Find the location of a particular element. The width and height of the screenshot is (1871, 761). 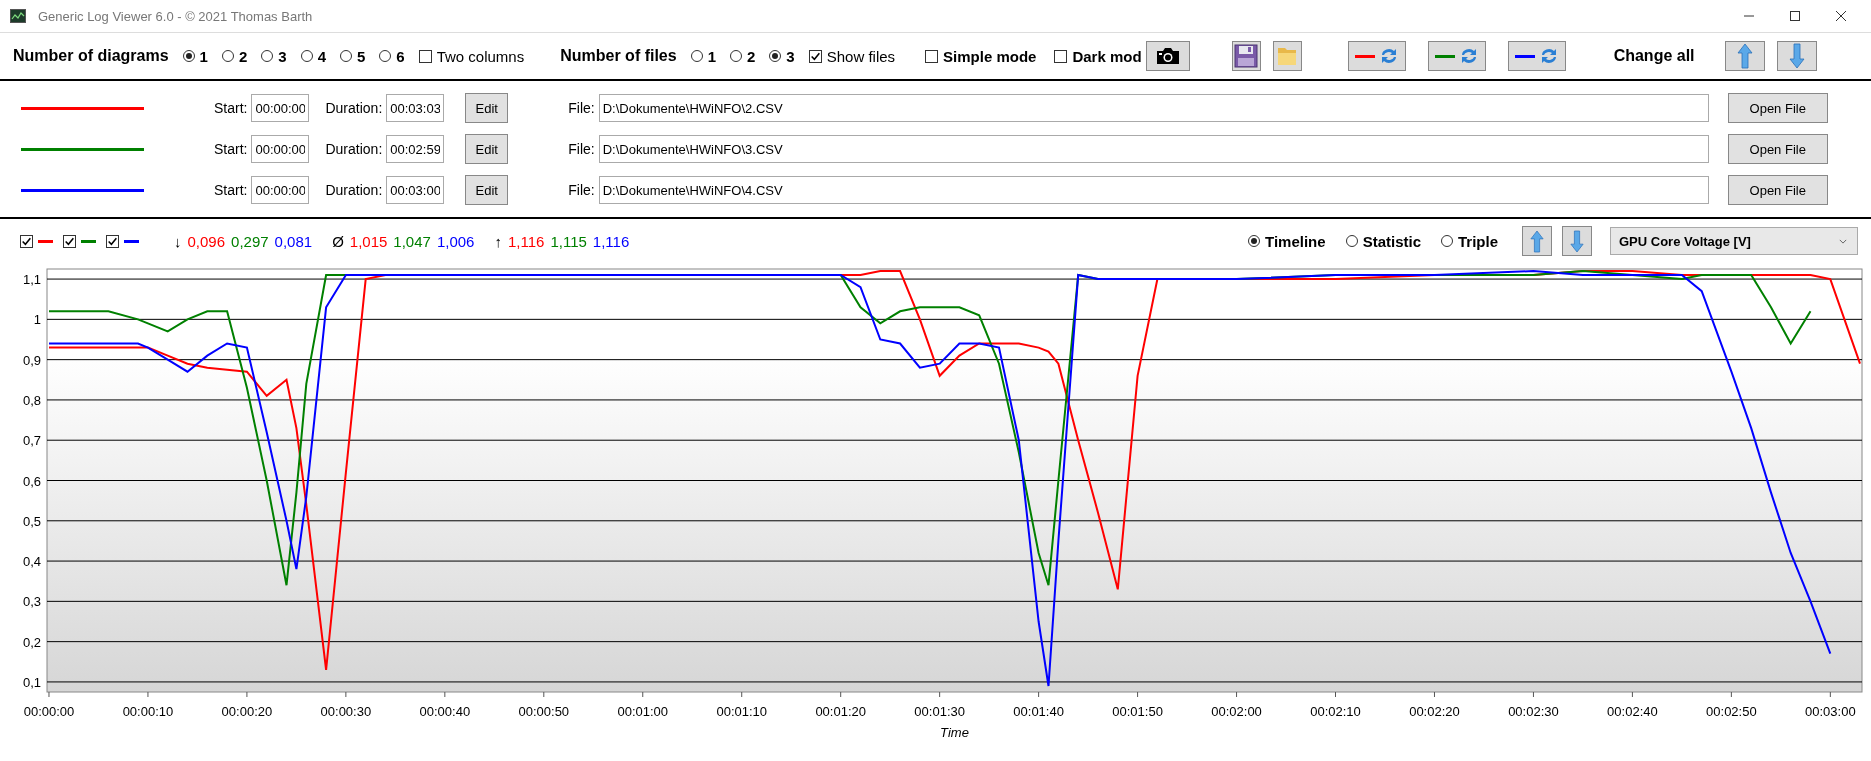

y-tick-label: 0,4 is located at coordinates (31, 562).